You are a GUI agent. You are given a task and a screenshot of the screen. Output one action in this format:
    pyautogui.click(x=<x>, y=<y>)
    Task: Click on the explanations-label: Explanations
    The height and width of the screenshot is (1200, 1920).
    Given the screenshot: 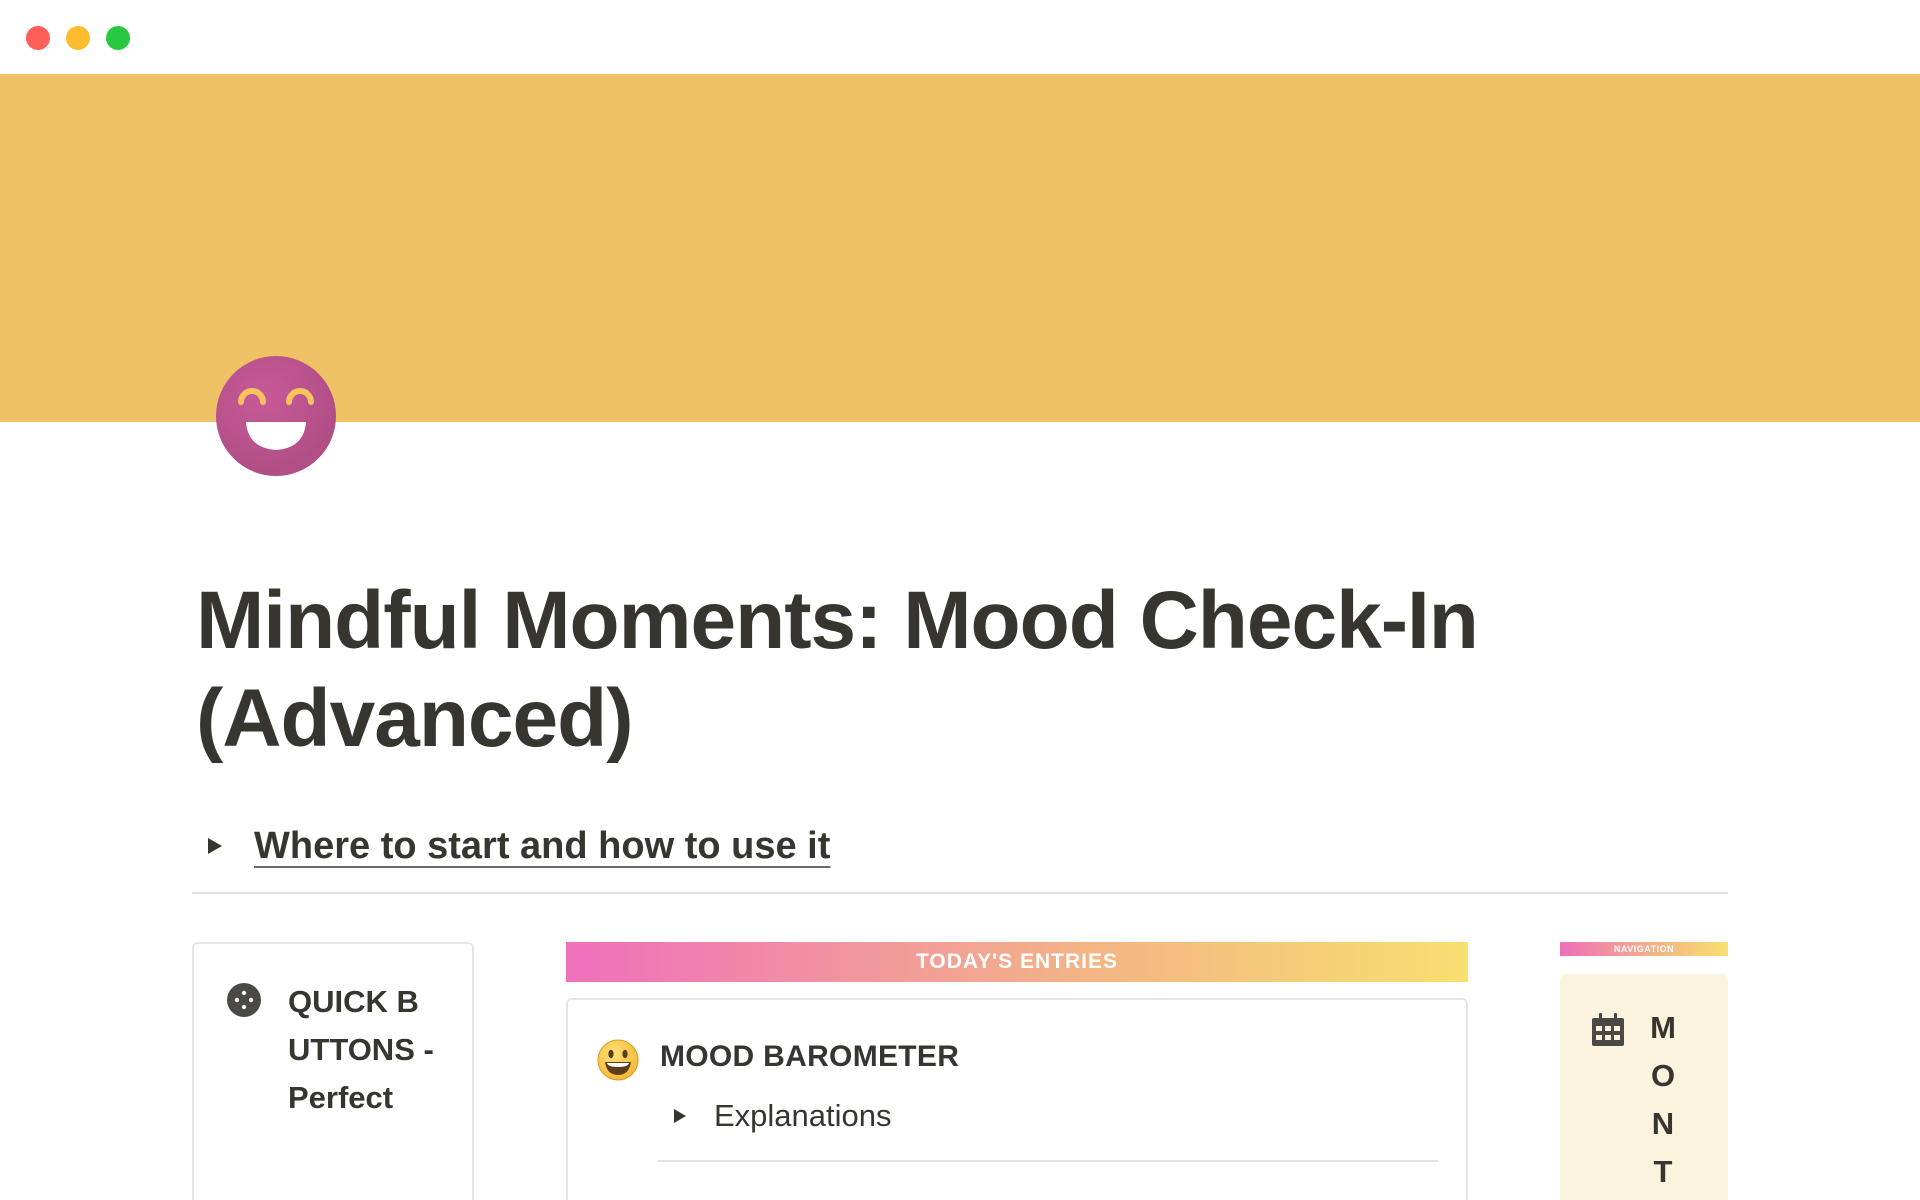 What is the action you would take?
    pyautogui.click(x=803, y=1116)
    